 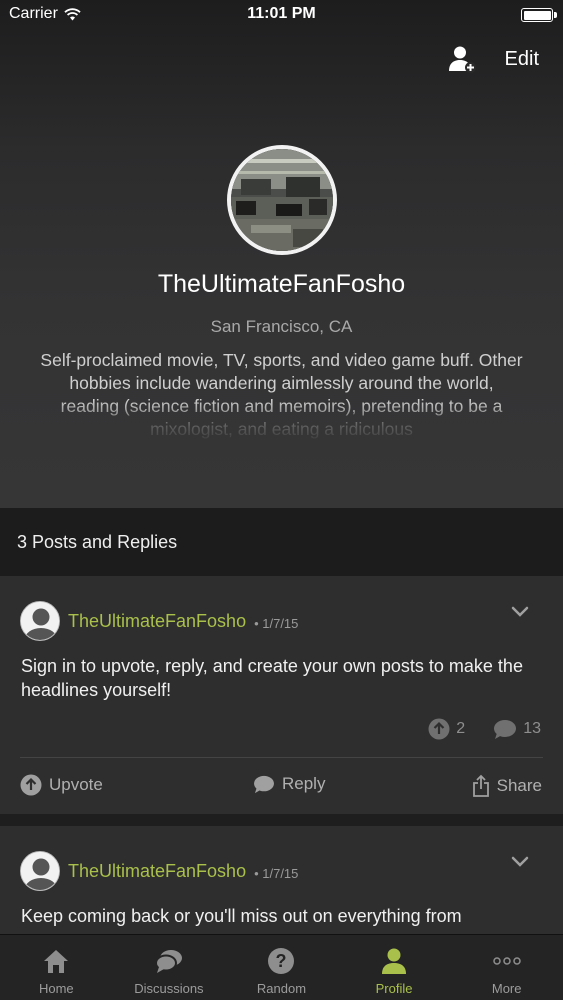 What do you see at coordinates (506, 961) in the screenshot?
I see `more-icon` at bounding box center [506, 961].